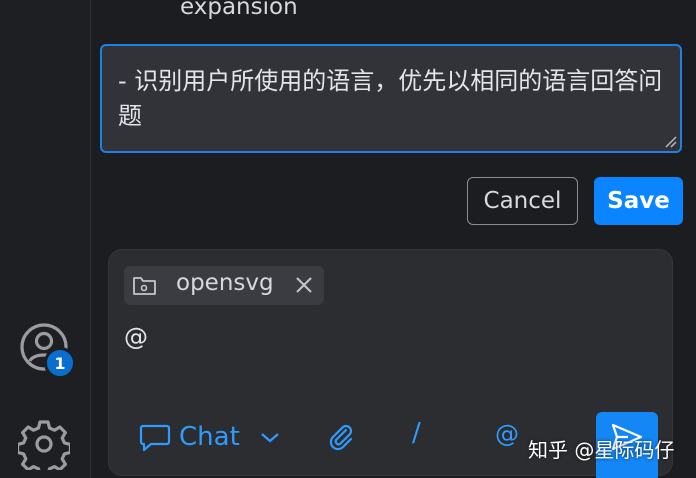 This screenshot has width=696, height=478. Describe the element at coordinates (144, 286) in the screenshot. I see `folder-icon` at that location.